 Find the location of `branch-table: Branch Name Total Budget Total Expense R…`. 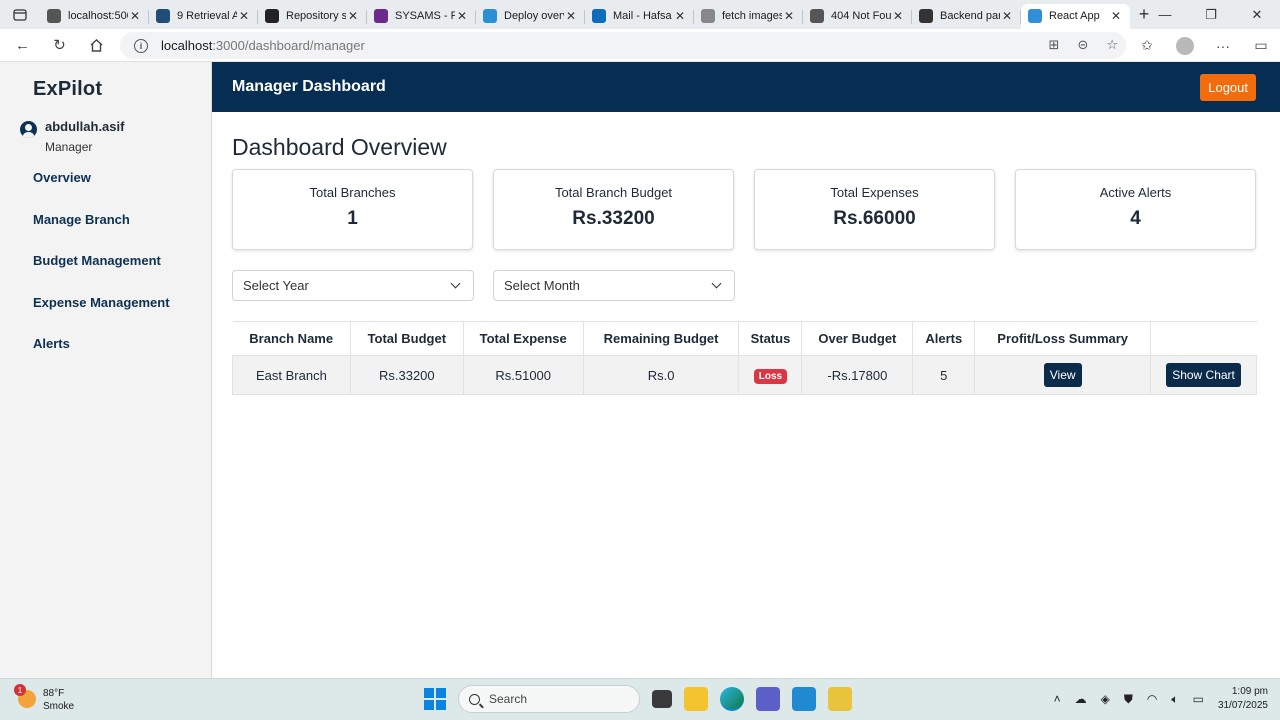

branch-table: Branch Name Total Budget Total Expense R… is located at coordinates (744, 358).